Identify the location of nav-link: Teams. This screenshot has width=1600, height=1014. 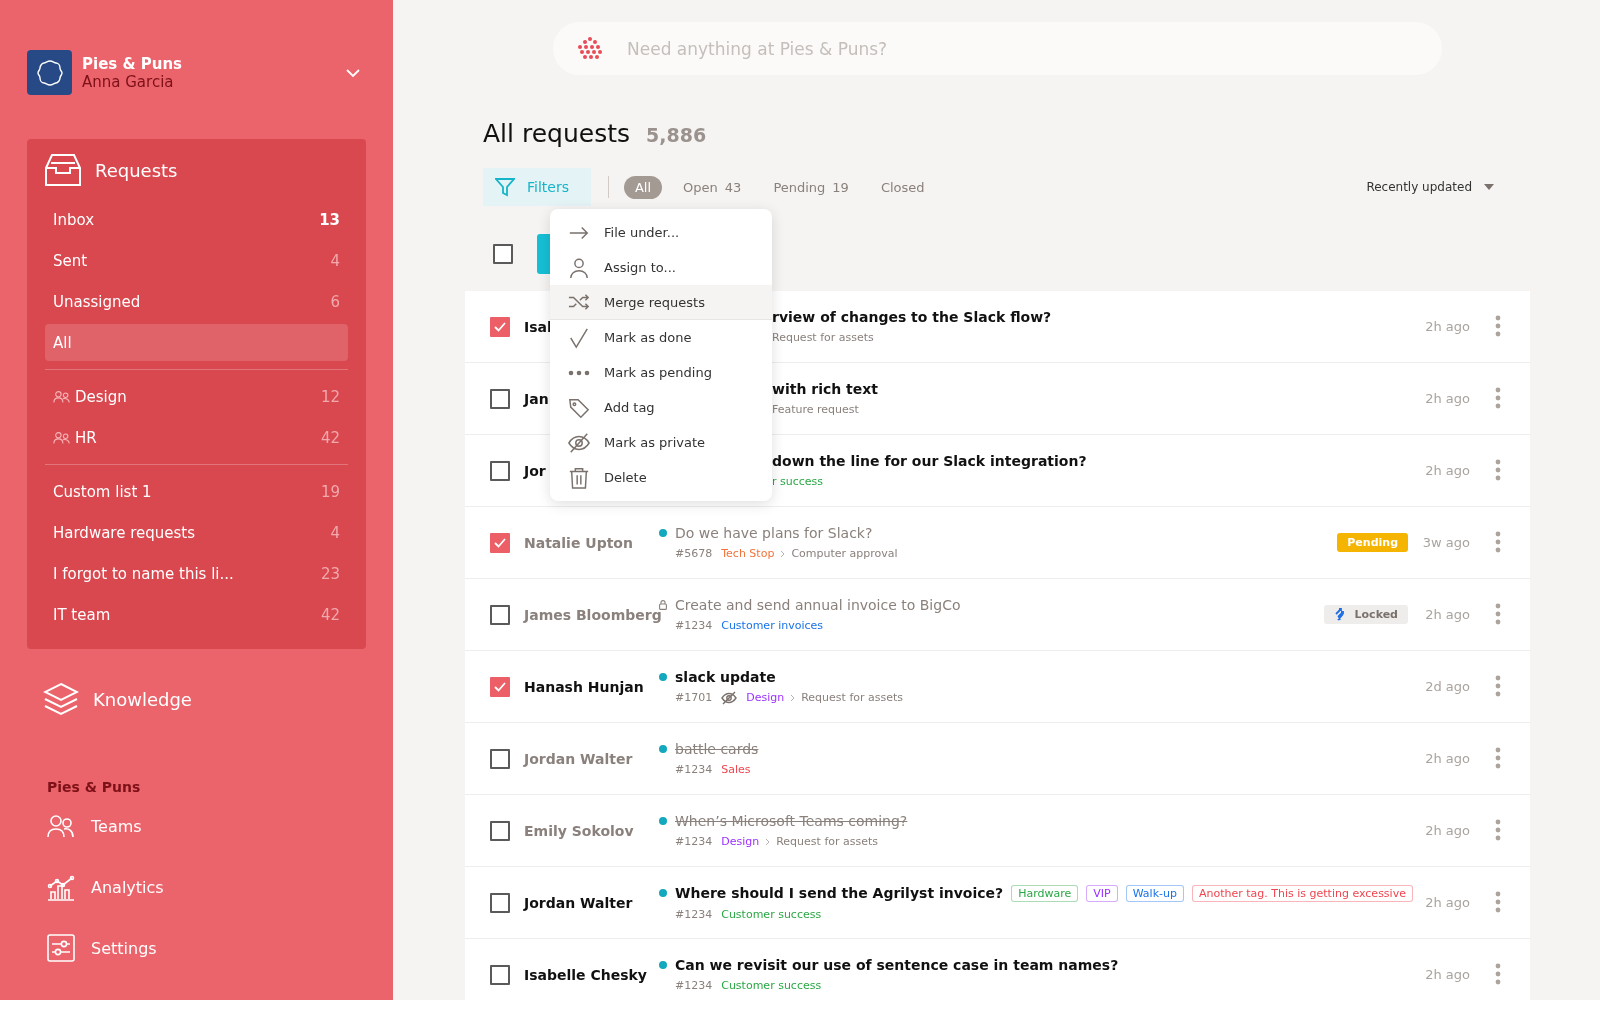
(116, 826).